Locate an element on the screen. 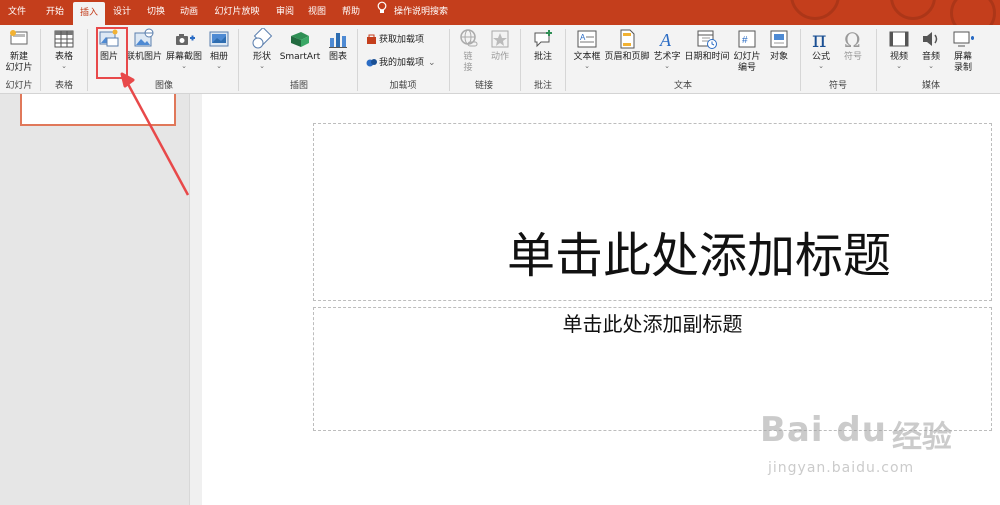 This screenshot has height=505, width=1000. chart-icon is located at coordinates (338, 39).